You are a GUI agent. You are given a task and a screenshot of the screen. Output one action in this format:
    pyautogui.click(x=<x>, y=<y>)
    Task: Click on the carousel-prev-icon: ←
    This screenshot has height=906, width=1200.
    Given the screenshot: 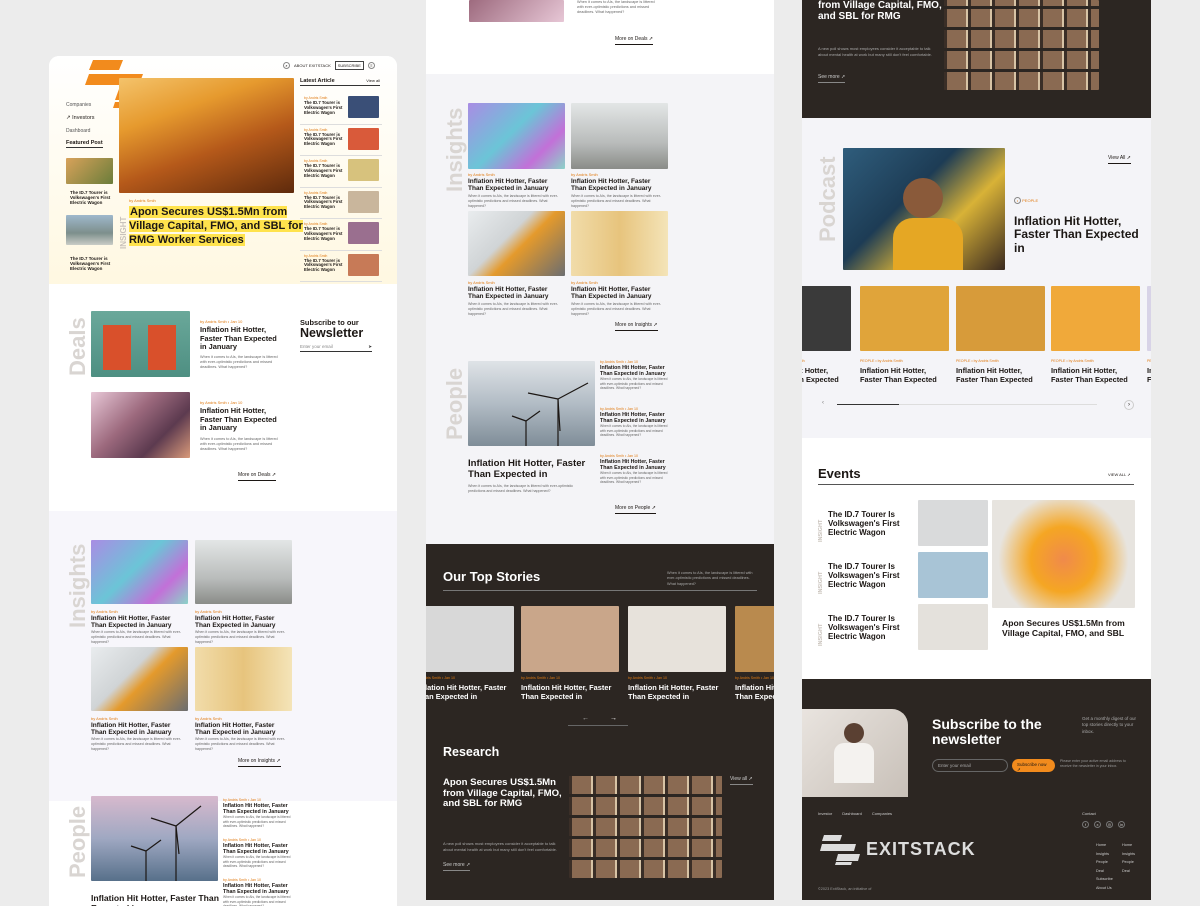 What is the action you would take?
    pyautogui.click(x=585, y=718)
    